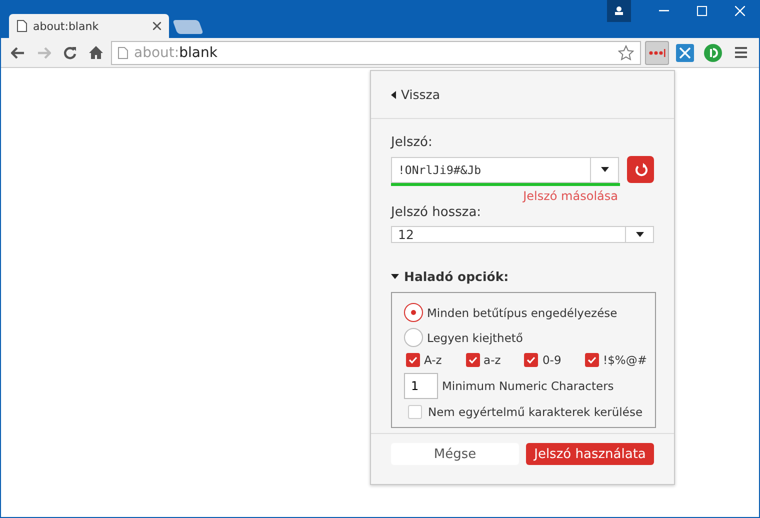 Image resolution: width=760 pixels, height=518 pixels. I want to click on browser-tab: about:blank, so click(89, 26).